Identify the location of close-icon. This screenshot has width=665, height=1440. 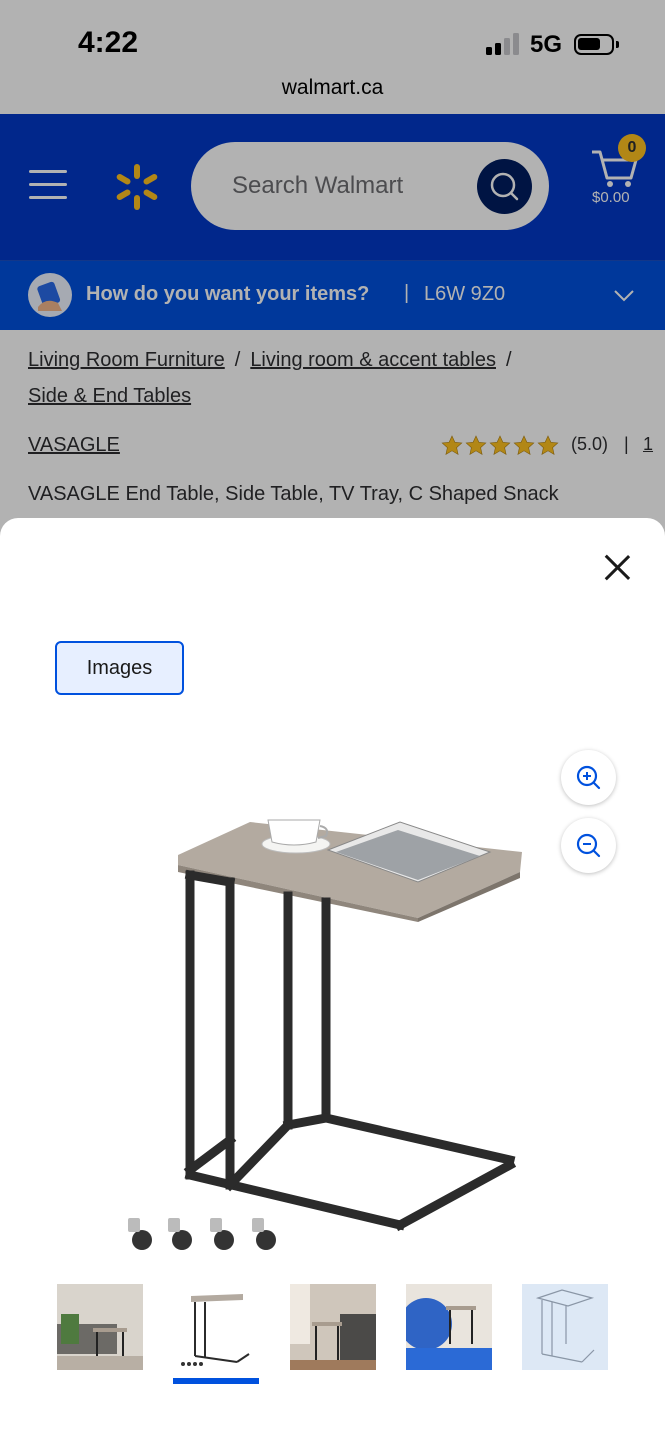
(617, 567).